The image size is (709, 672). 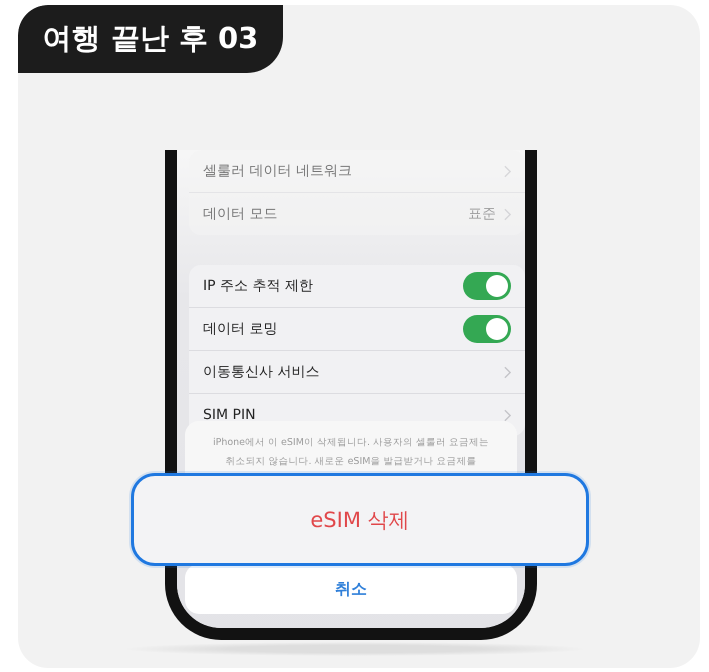 I want to click on setting-label: 셀룰러 데이터 네트워크, so click(x=277, y=171).